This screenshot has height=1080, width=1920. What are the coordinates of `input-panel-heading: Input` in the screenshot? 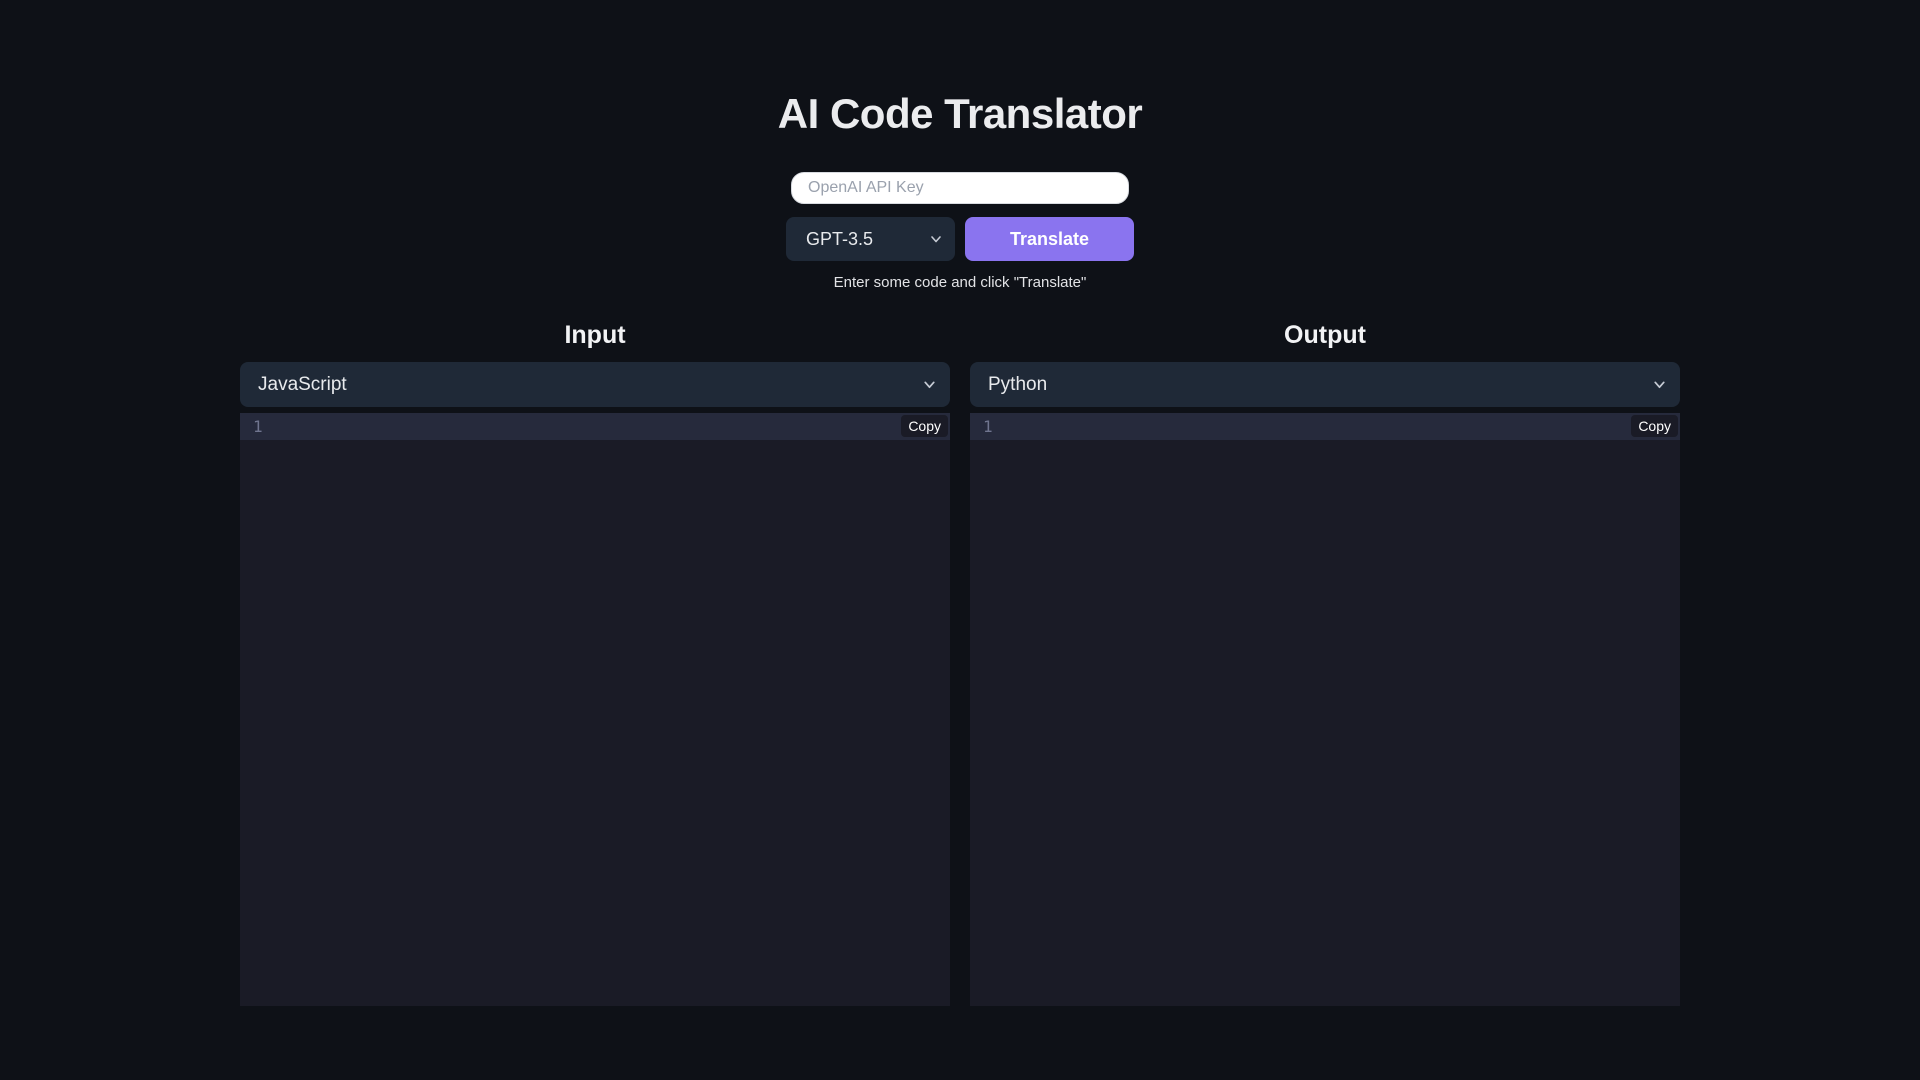 It's located at (595, 335).